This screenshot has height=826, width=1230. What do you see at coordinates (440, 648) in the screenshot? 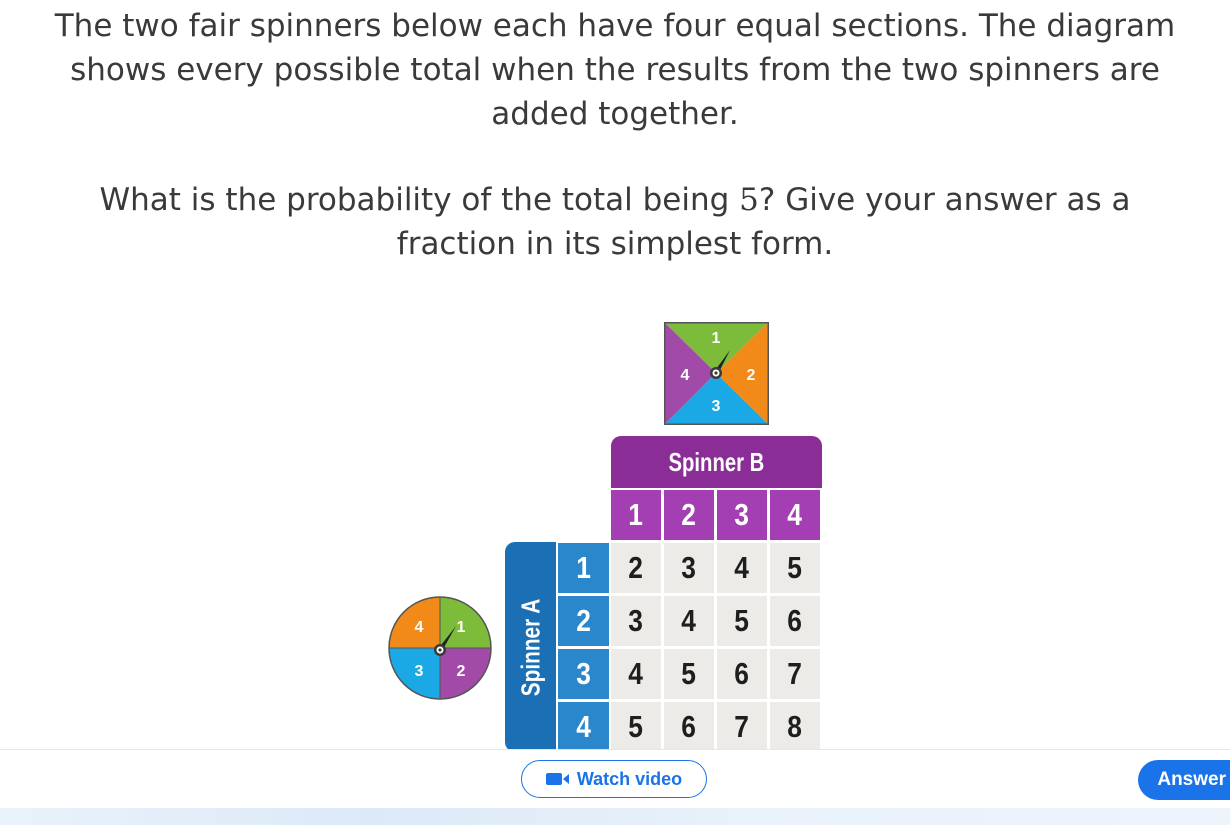
I see `spinner-a-diagram: 1 2 3 4` at bounding box center [440, 648].